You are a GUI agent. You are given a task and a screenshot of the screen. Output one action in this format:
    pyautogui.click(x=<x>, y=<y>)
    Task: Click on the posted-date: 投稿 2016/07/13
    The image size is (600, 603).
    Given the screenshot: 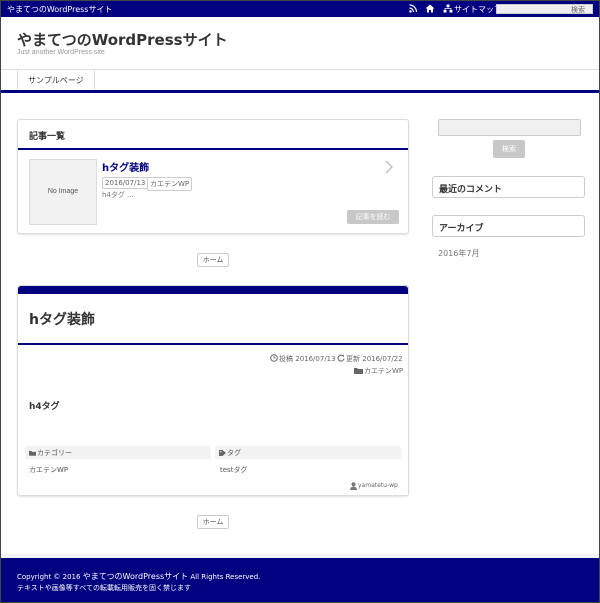 What is the action you would take?
    pyautogui.click(x=307, y=359)
    